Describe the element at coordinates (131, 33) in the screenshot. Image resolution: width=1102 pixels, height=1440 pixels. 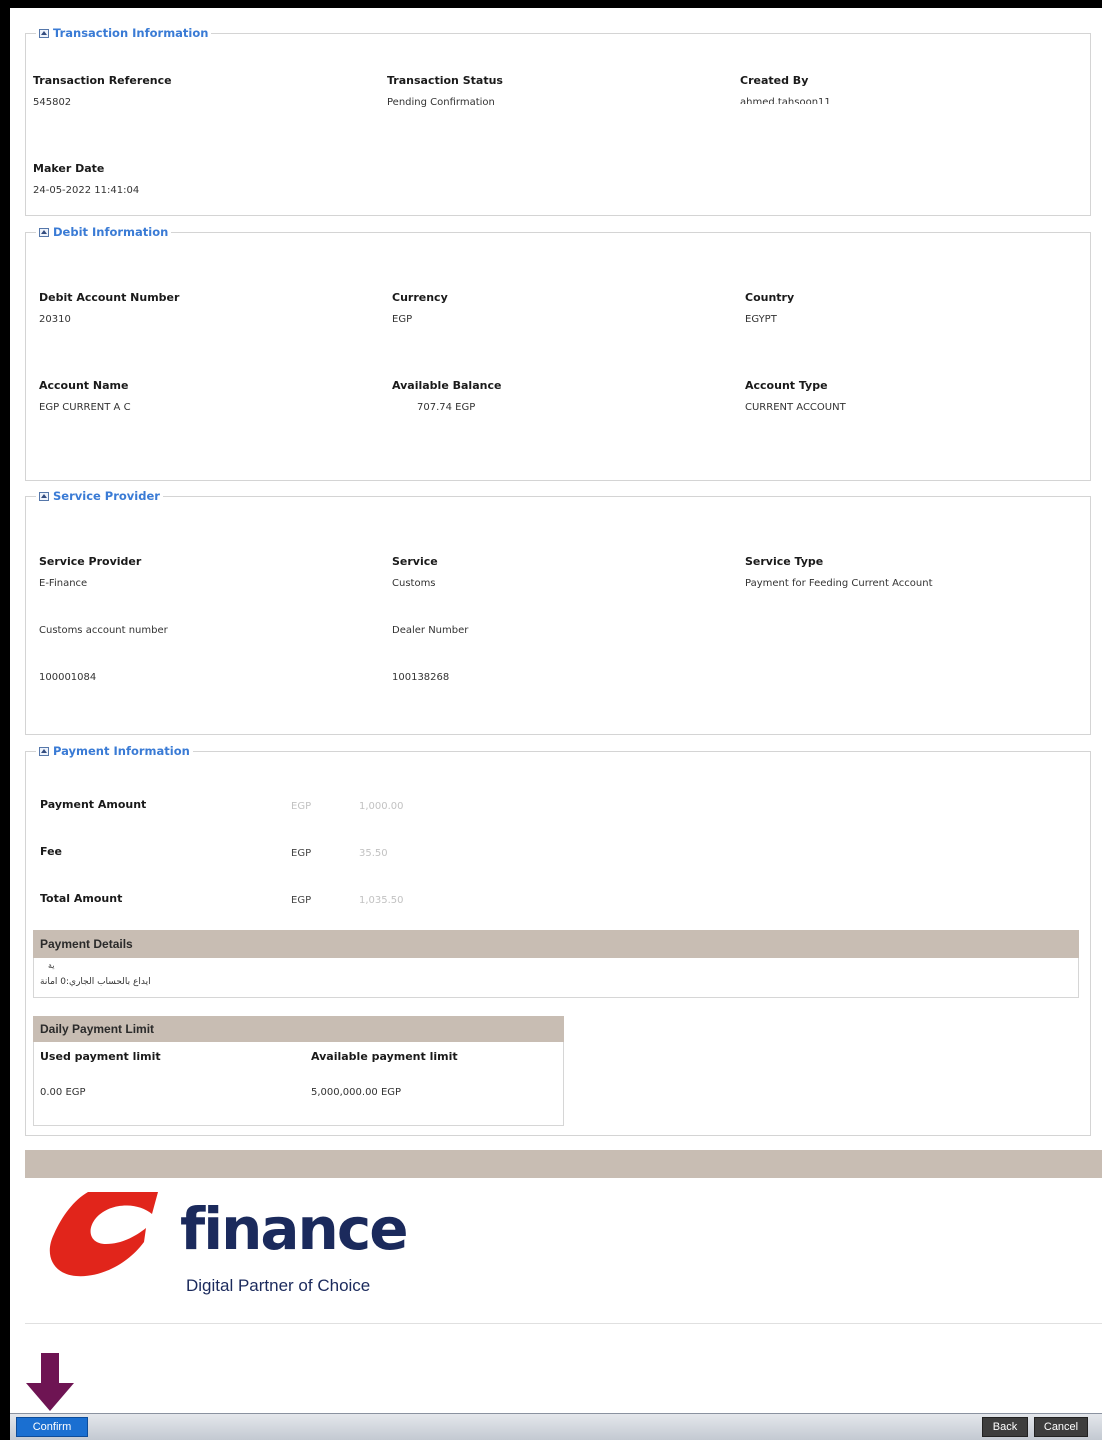
I see `section-title: Transaction Information` at that location.